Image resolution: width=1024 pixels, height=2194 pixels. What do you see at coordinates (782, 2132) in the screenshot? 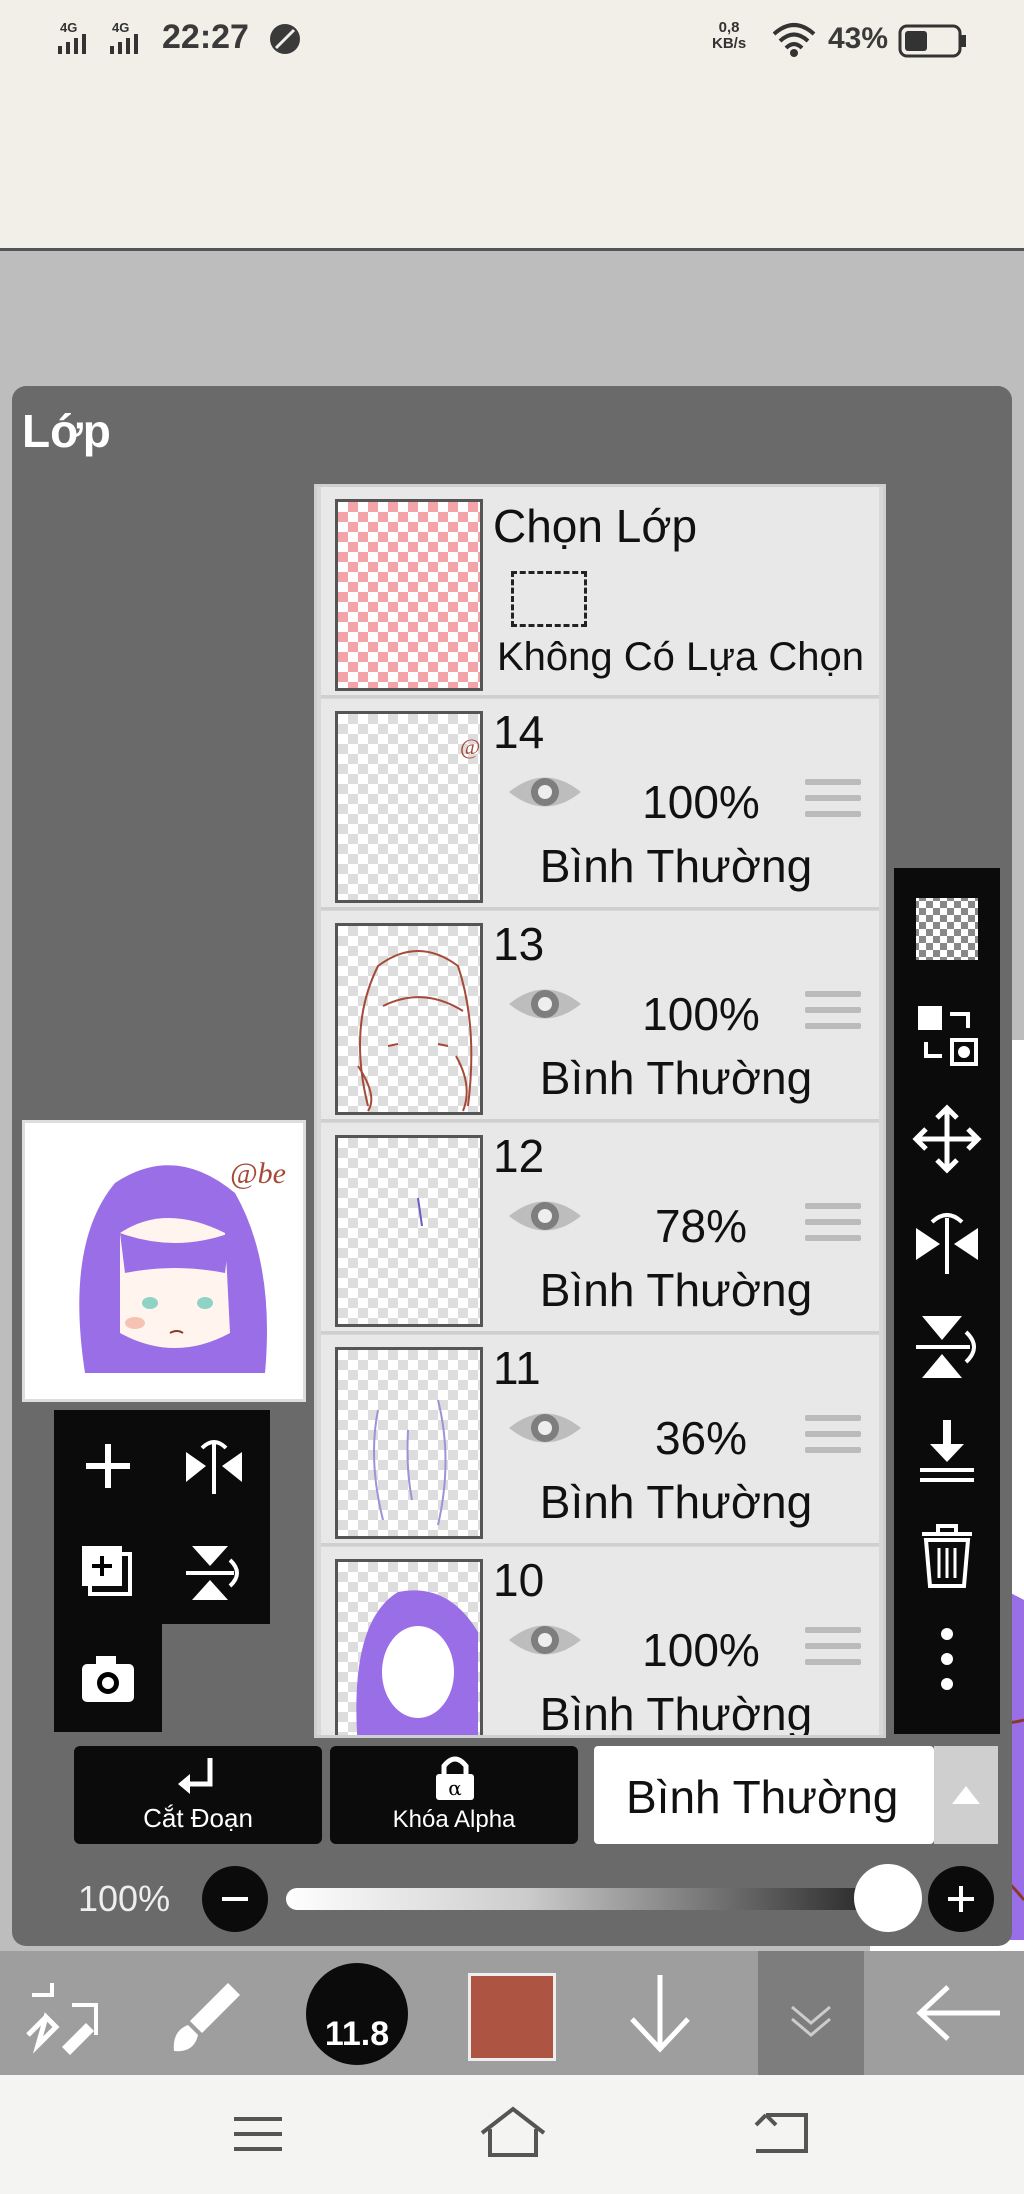
I see `back-nav-icon` at bounding box center [782, 2132].